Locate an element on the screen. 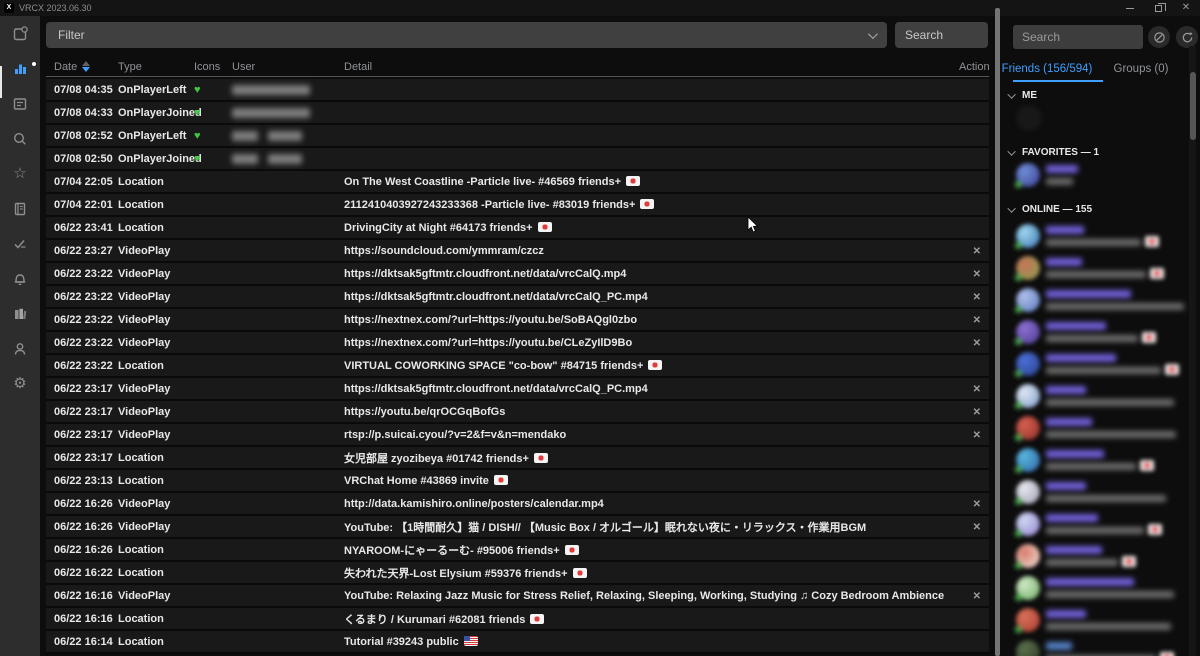  notebook-icon is located at coordinates (20, 208).